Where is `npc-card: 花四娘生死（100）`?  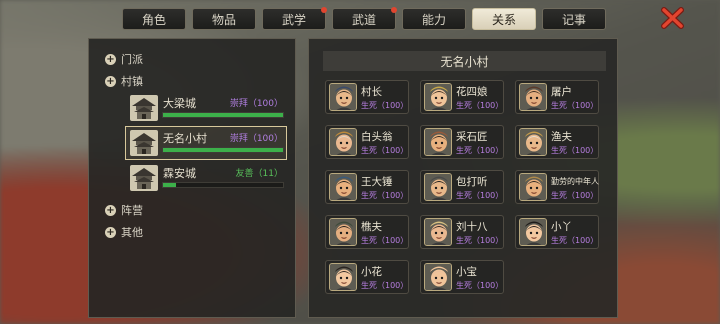 npc-card: 花四娘生死（100） is located at coordinates (462, 97).